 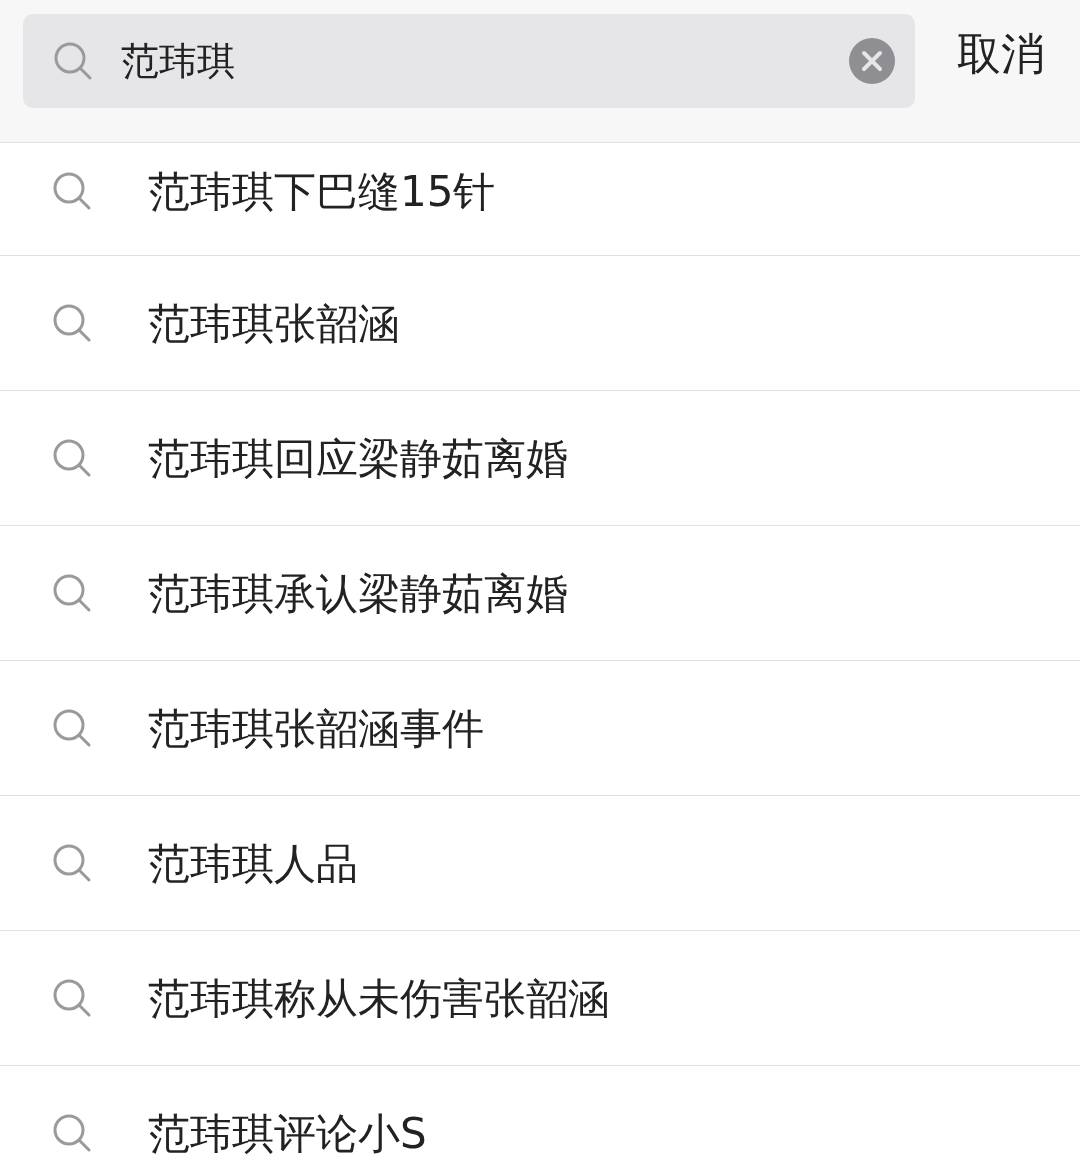 I want to click on search-query: 范玮琪, so click(x=178, y=61).